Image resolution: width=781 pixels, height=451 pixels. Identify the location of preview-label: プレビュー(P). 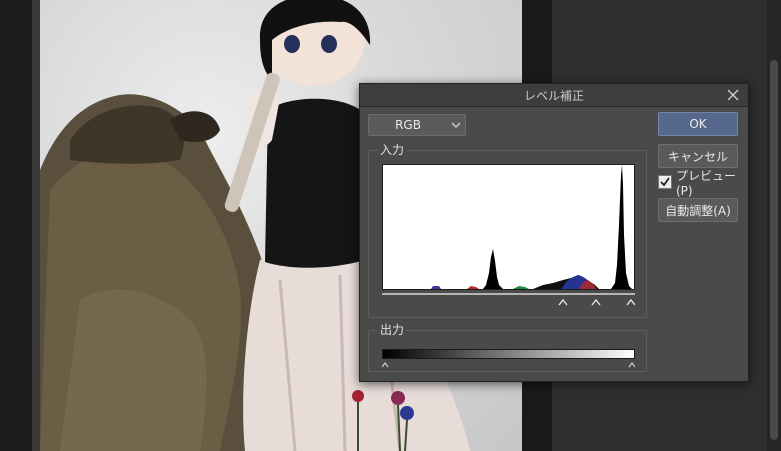
(706, 183).